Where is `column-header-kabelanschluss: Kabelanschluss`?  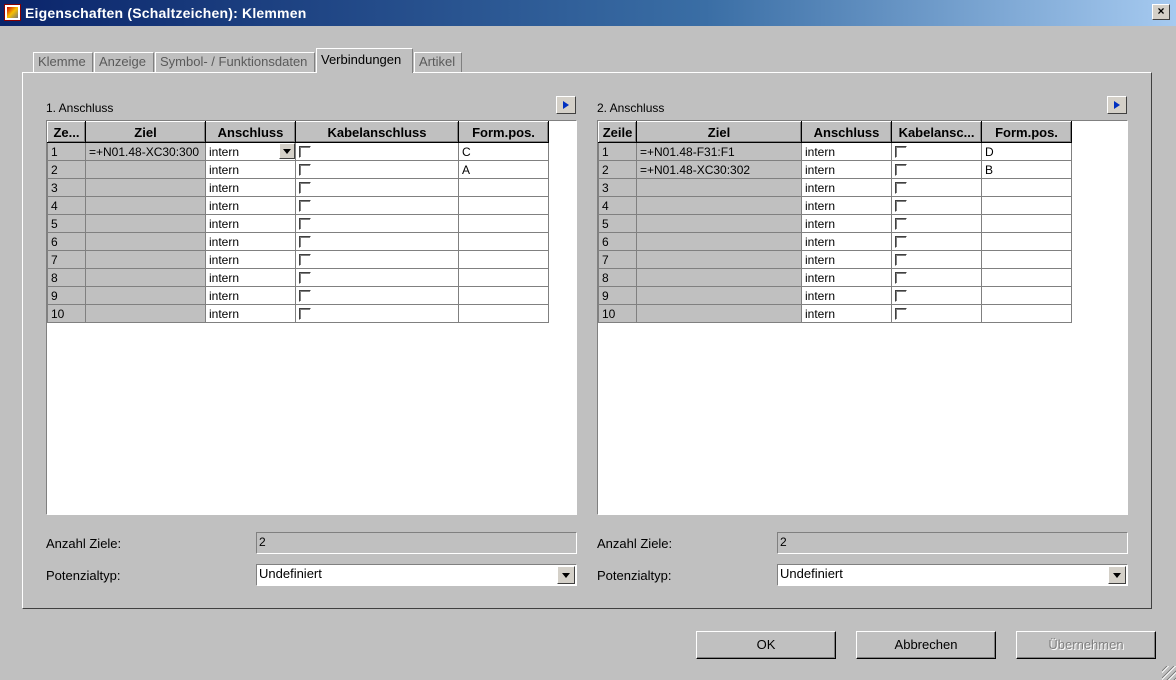
column-header-kabelanschluss: Kabelanschluss is located at coordinates (377, 132).